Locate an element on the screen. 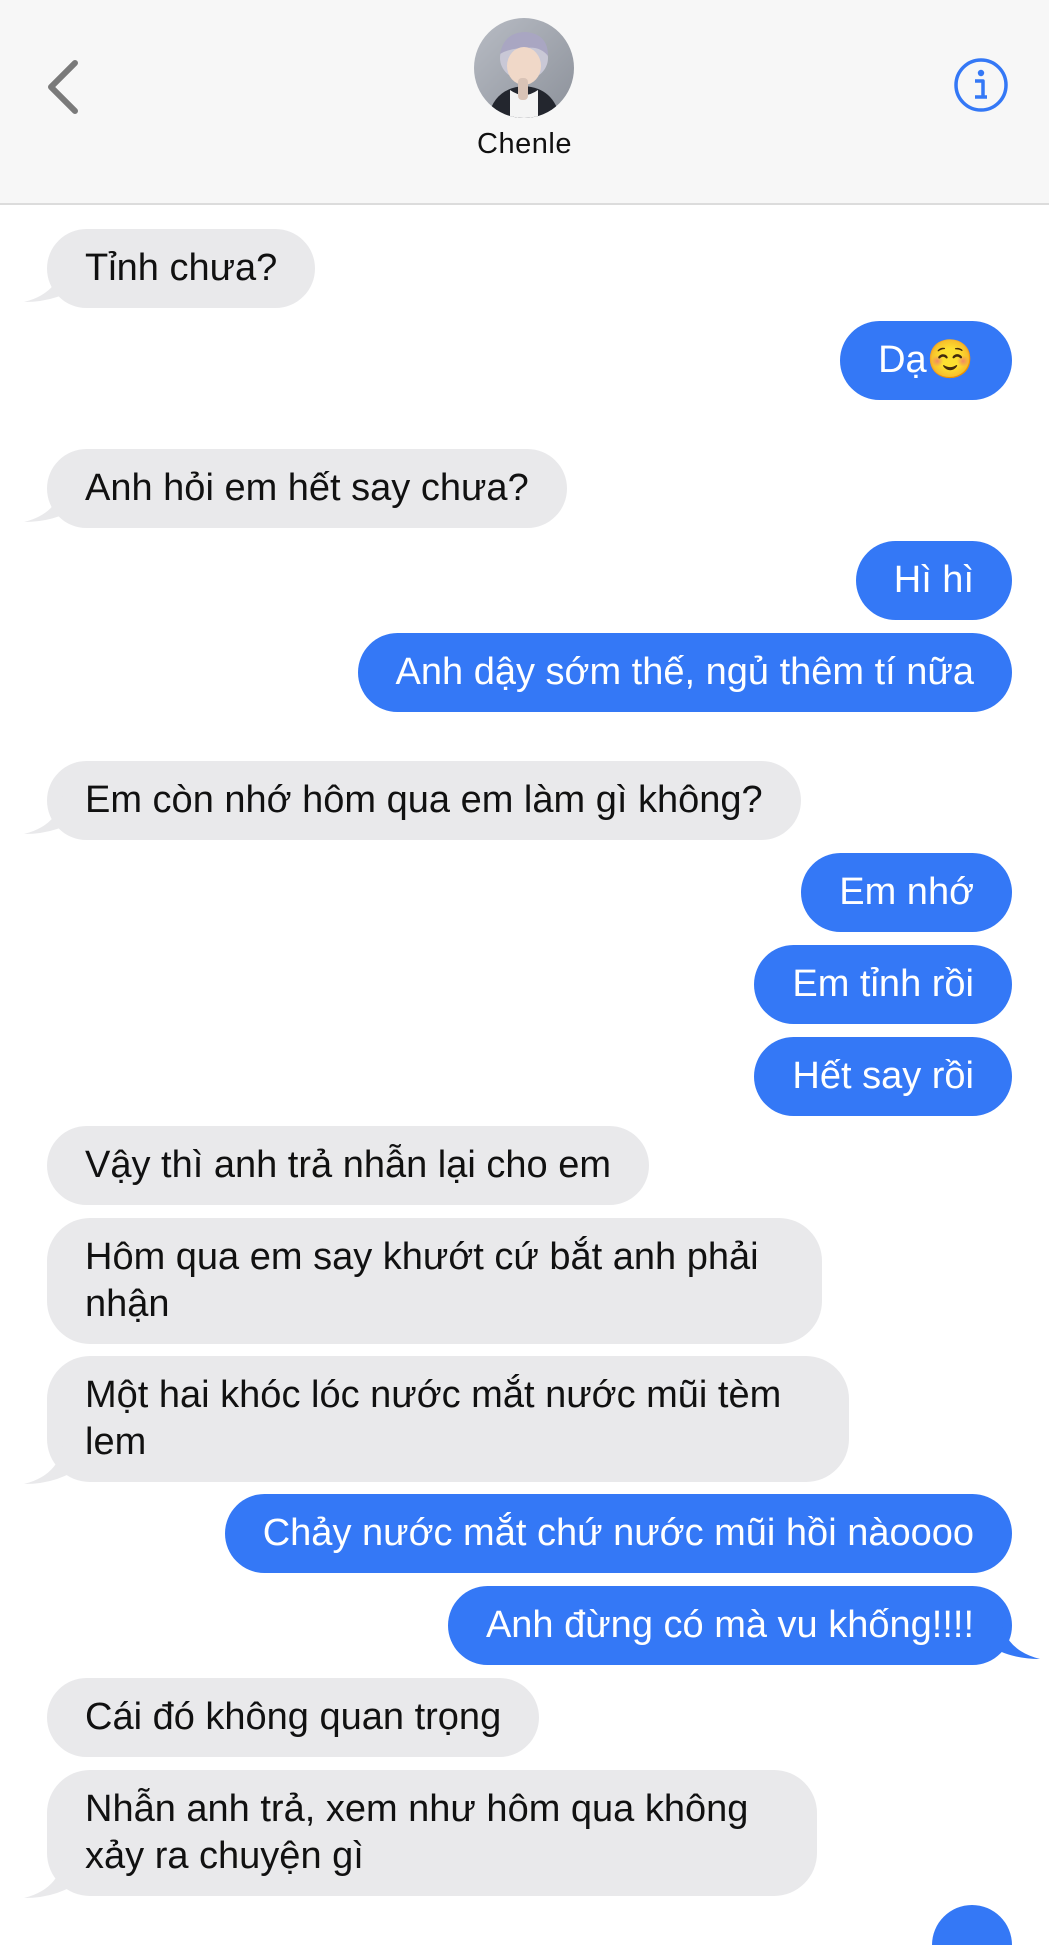 Image resolution: width=1049 pixels, height=1945 pixels. sent-message-bubble: Hì hì is located at coordinates (933, 580).